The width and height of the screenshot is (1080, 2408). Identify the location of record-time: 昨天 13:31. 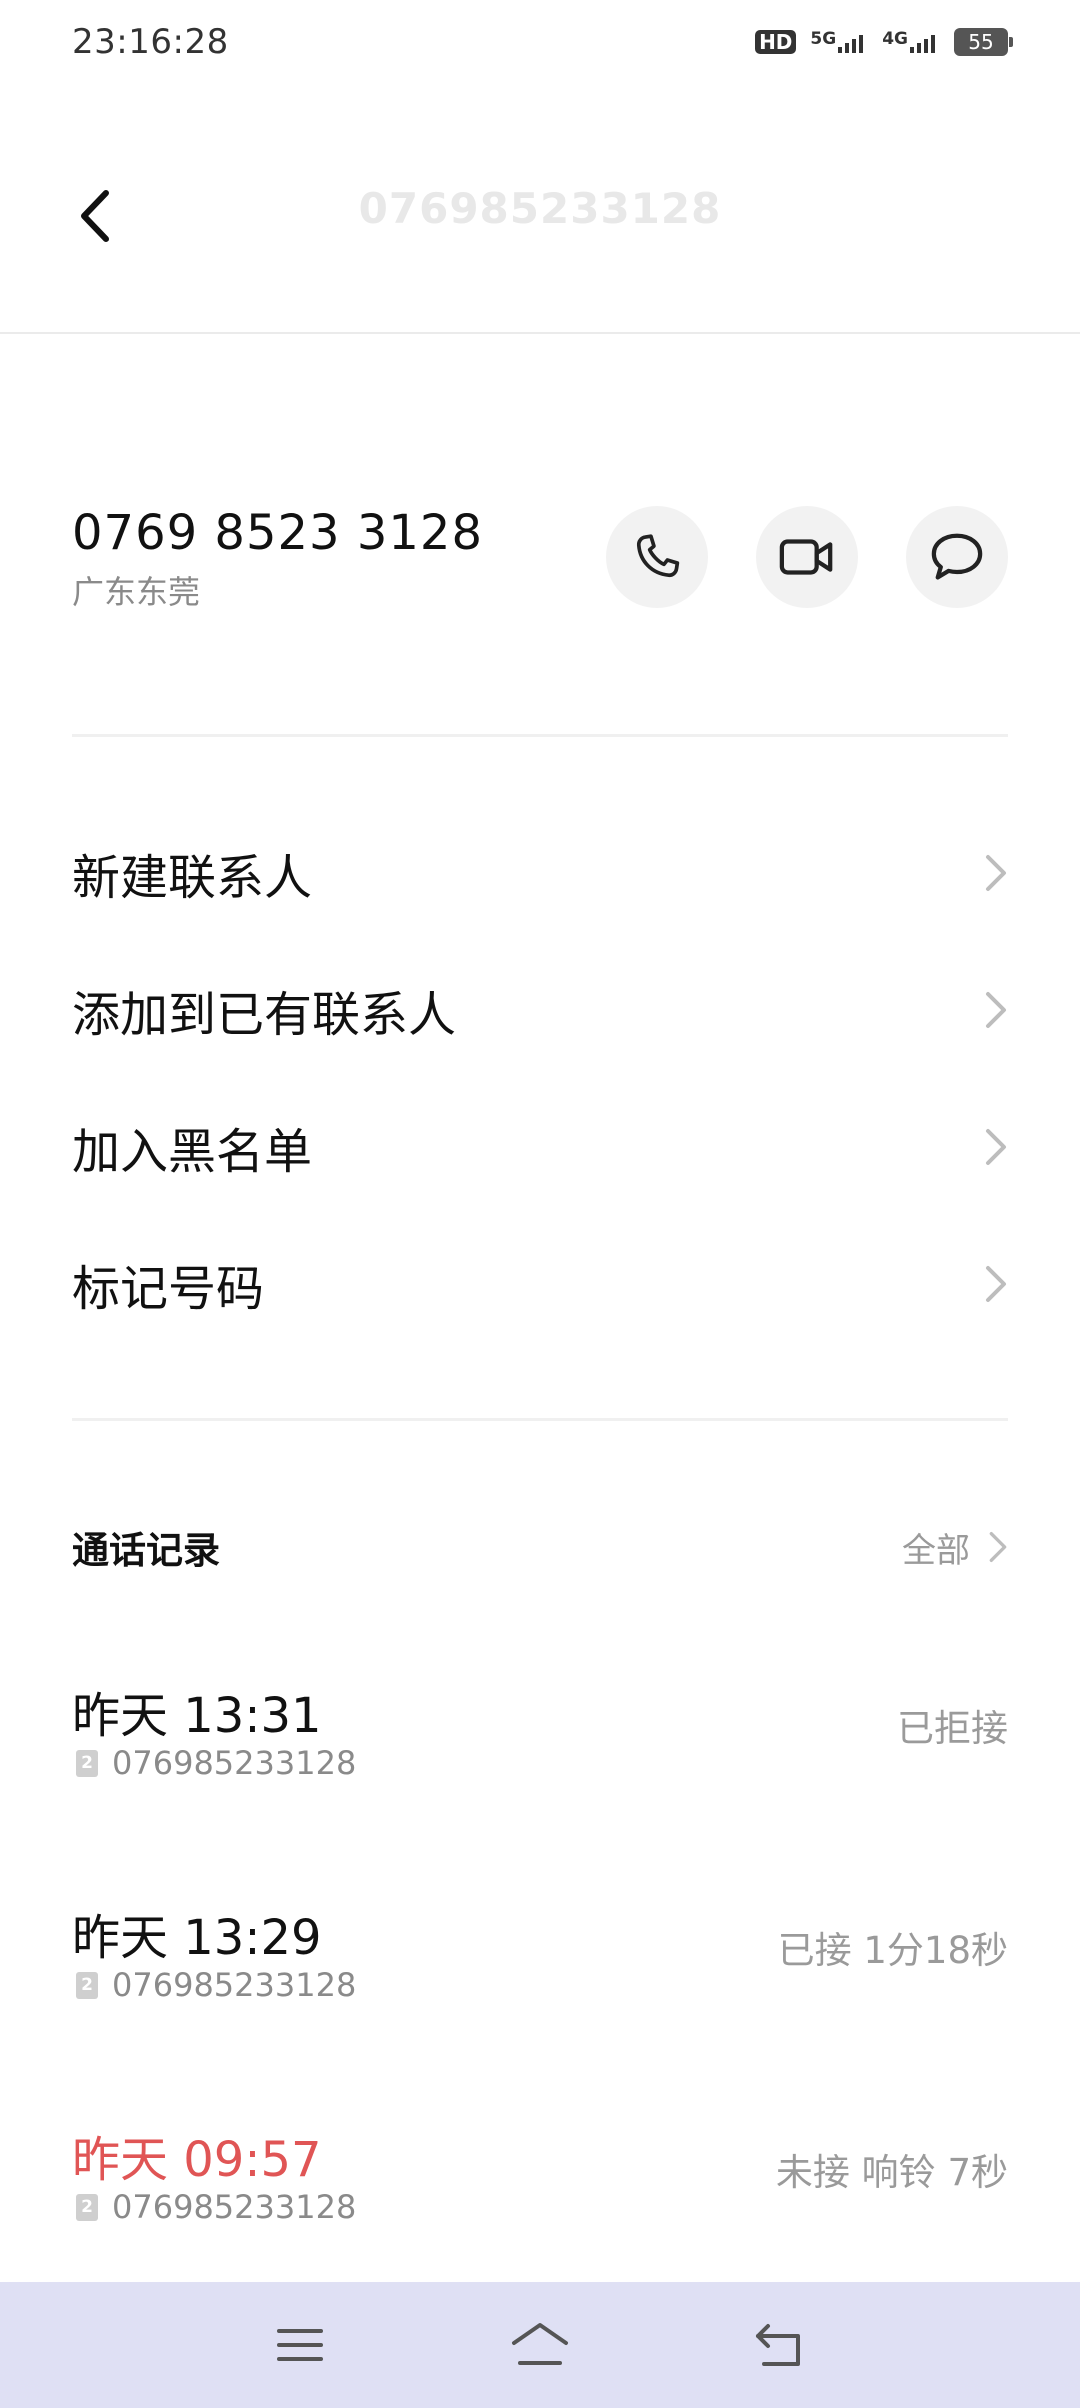
(197, 1716).